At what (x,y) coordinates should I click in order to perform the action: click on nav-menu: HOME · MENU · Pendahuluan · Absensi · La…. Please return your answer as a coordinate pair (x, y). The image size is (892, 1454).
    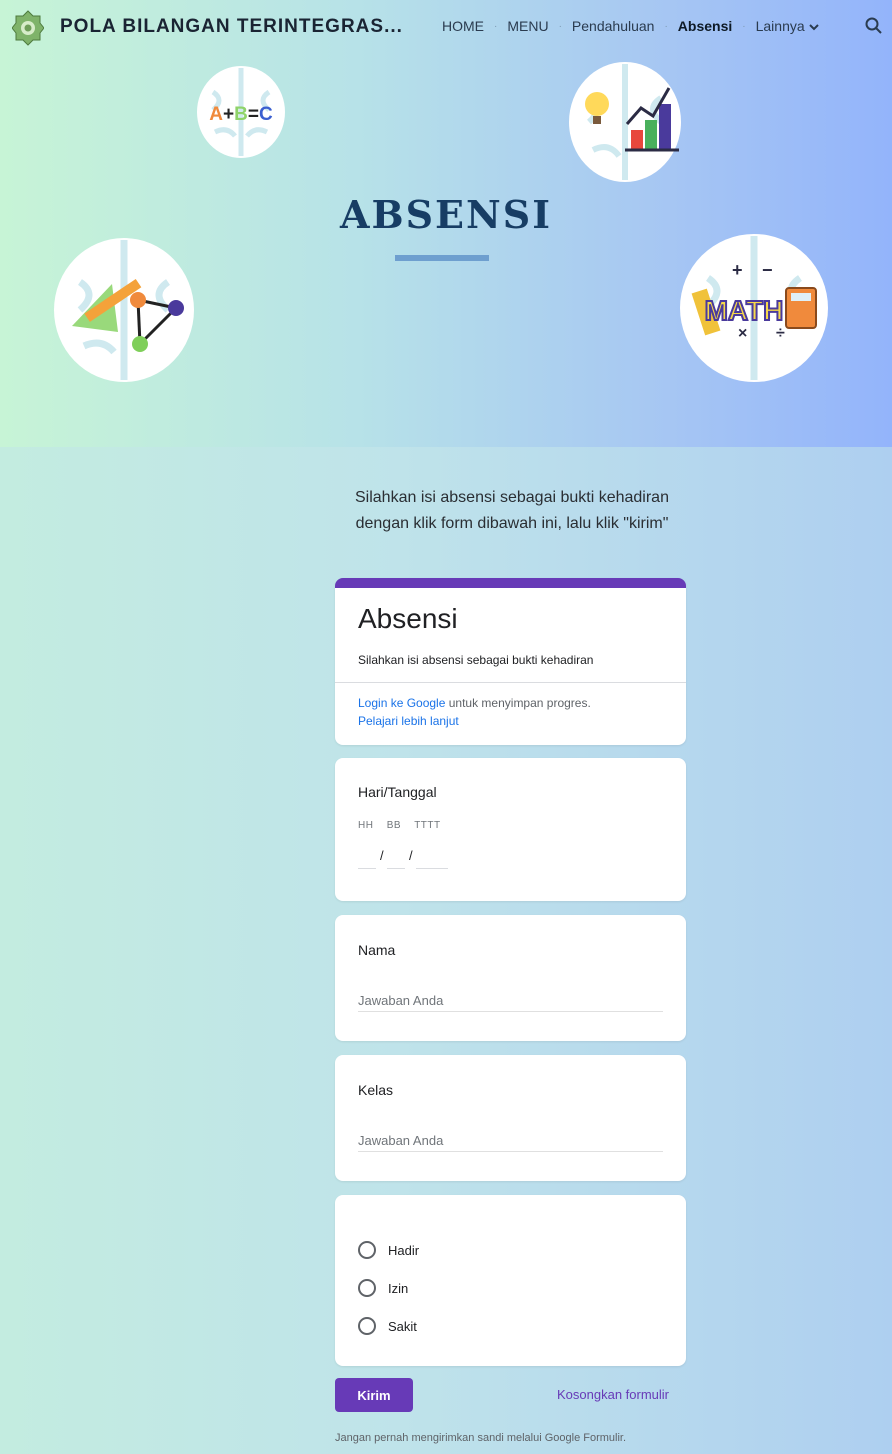
    Looking at the image, I should click on (630, 26).